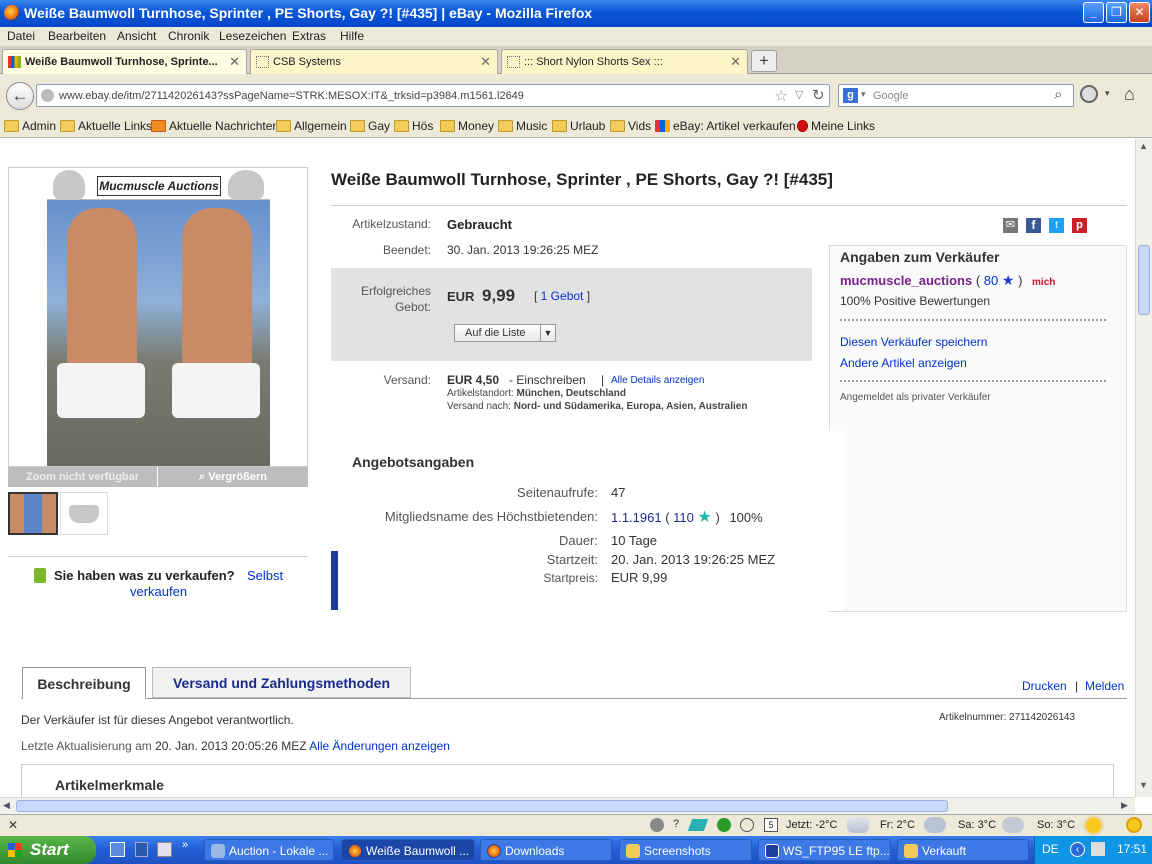 The height and width of the screenshot is (864, 1152). I want to click on bookmark-vids: Vids, so click(630, 126).